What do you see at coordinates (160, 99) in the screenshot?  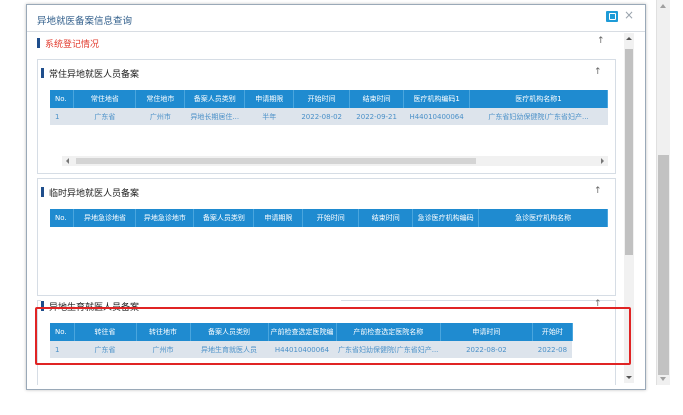 I see `column-header: 常住地市` at bounding box center [160, 99].